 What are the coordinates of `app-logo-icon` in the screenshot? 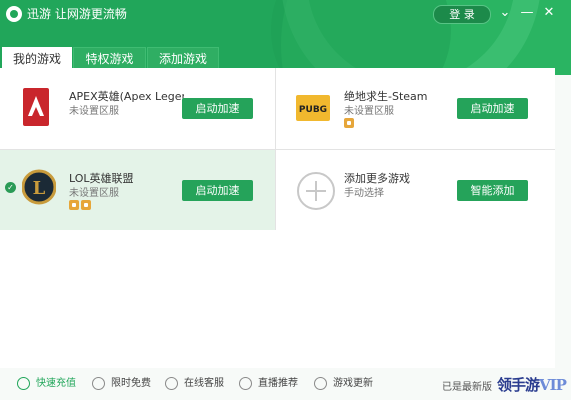 It's located at (14, 14).